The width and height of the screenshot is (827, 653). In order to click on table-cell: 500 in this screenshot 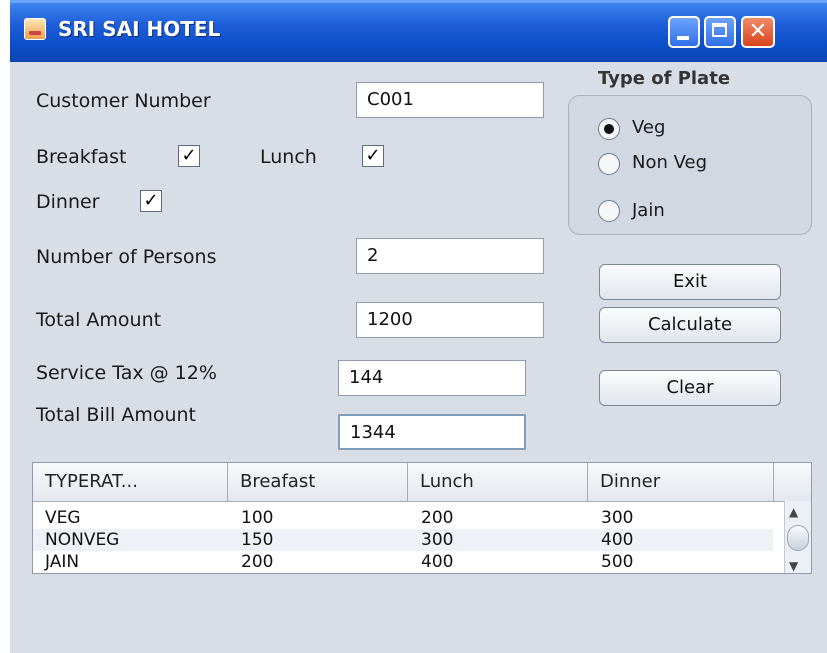, I will do `click(617, 562)`.